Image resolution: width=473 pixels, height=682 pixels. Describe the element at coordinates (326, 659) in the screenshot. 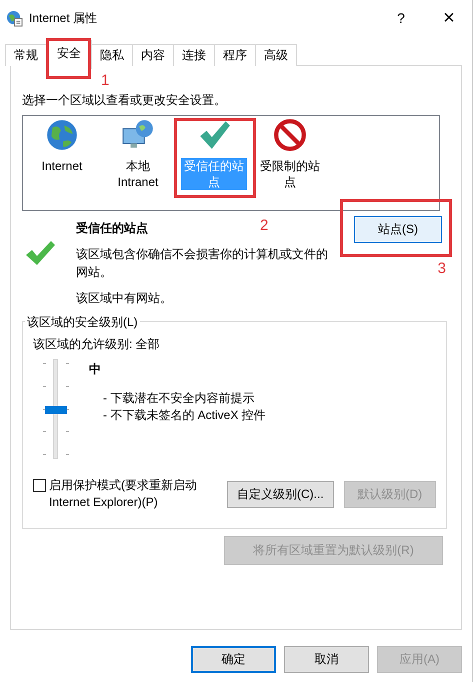

I see `dialog-button: 取消` at that location.